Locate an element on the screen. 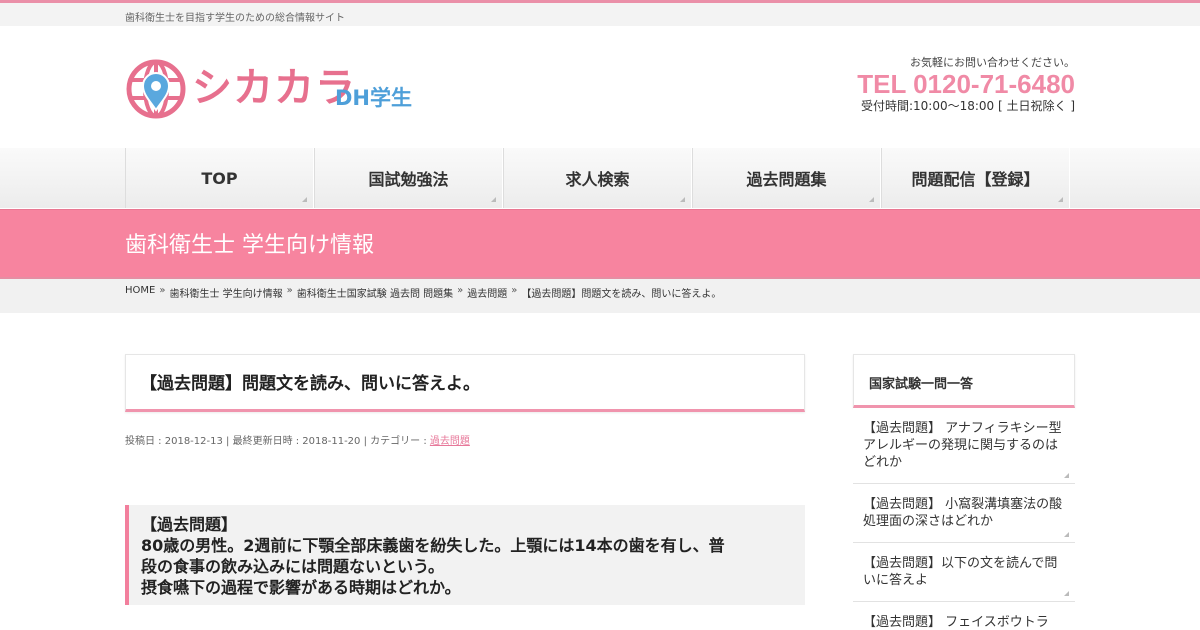 The width and height of the screenshot is (1200, 630). sidebar-item: 【過去問題】 アナフィラキシー型アレルギーの発現に関与するのはどれか is located at coordinates (964, 446).